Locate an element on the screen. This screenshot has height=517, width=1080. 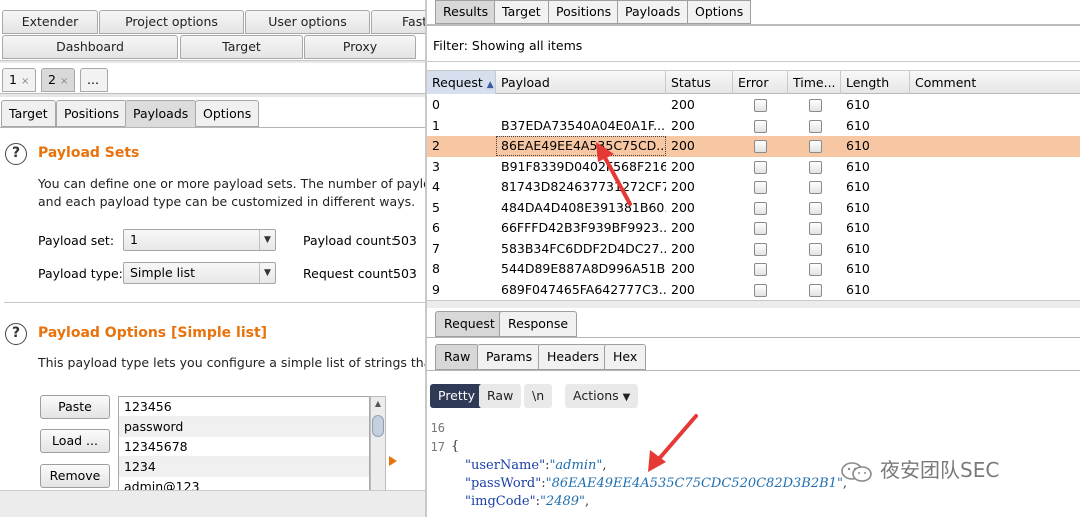
newline-toggle-button: \n is located at coordinates (538, 396).